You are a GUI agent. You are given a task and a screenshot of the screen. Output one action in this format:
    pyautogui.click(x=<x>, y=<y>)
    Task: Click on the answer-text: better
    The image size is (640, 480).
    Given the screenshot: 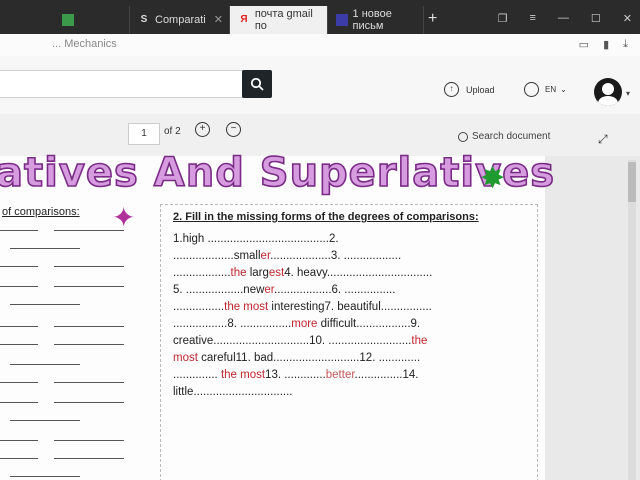 What is the action you would take?
    pyautogui.click(x=340, y=375)
    